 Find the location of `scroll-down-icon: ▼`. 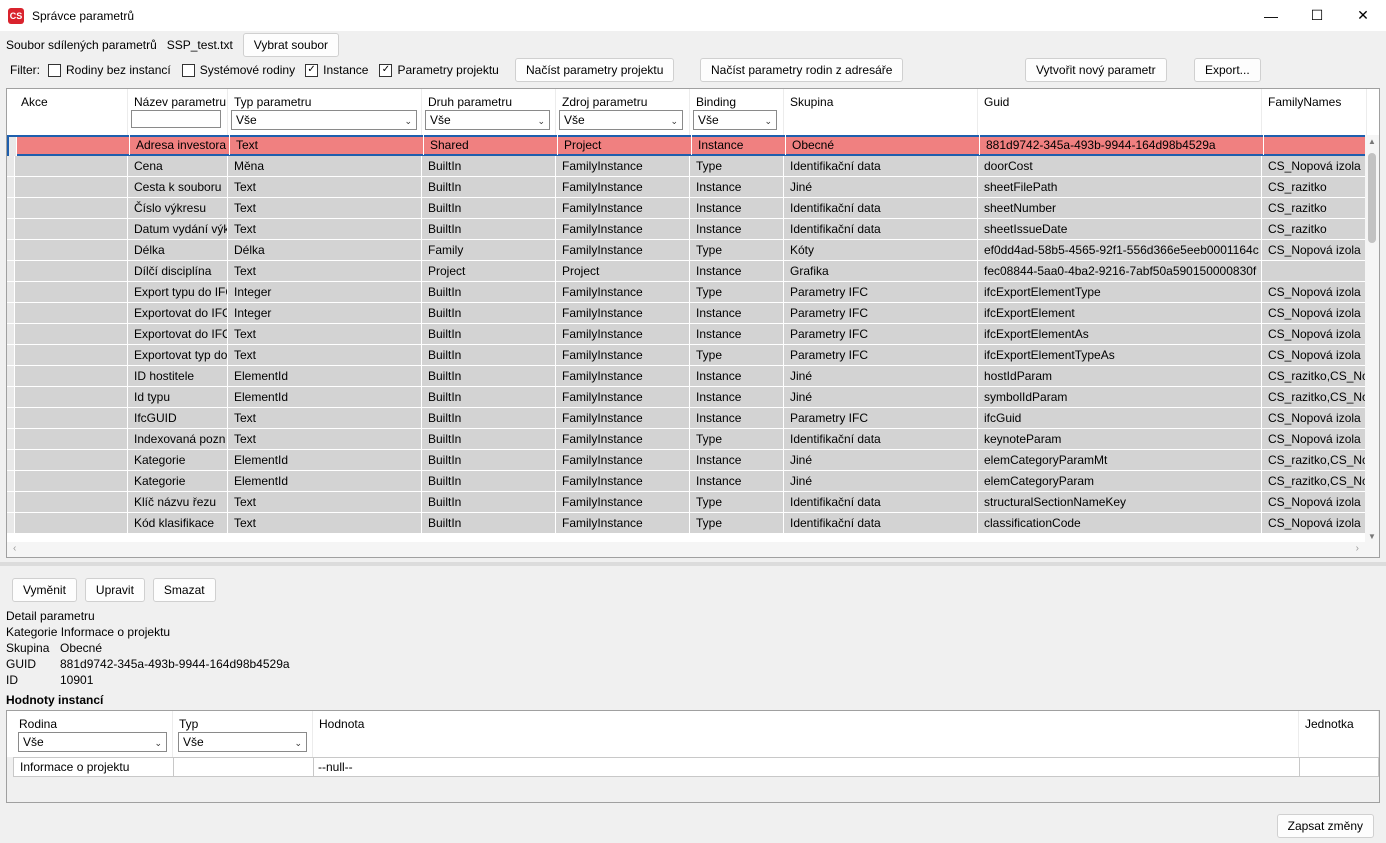

scroll-down-icon: ▼ is located at coordinates (1372, 536).